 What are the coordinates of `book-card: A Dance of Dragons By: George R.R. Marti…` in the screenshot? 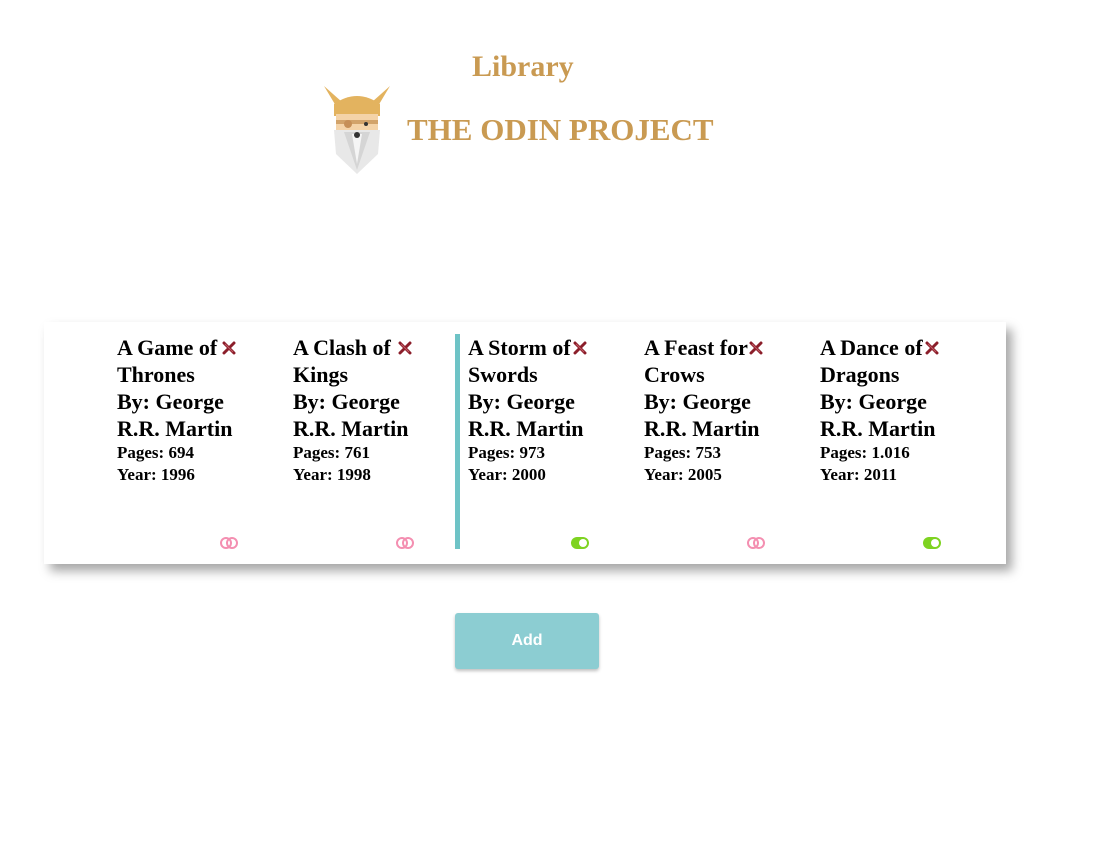 It's located at (896, 442).